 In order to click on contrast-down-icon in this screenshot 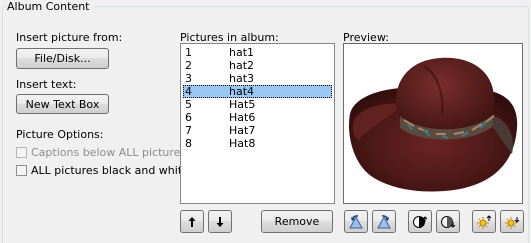, I will do `click(448, 222)`.